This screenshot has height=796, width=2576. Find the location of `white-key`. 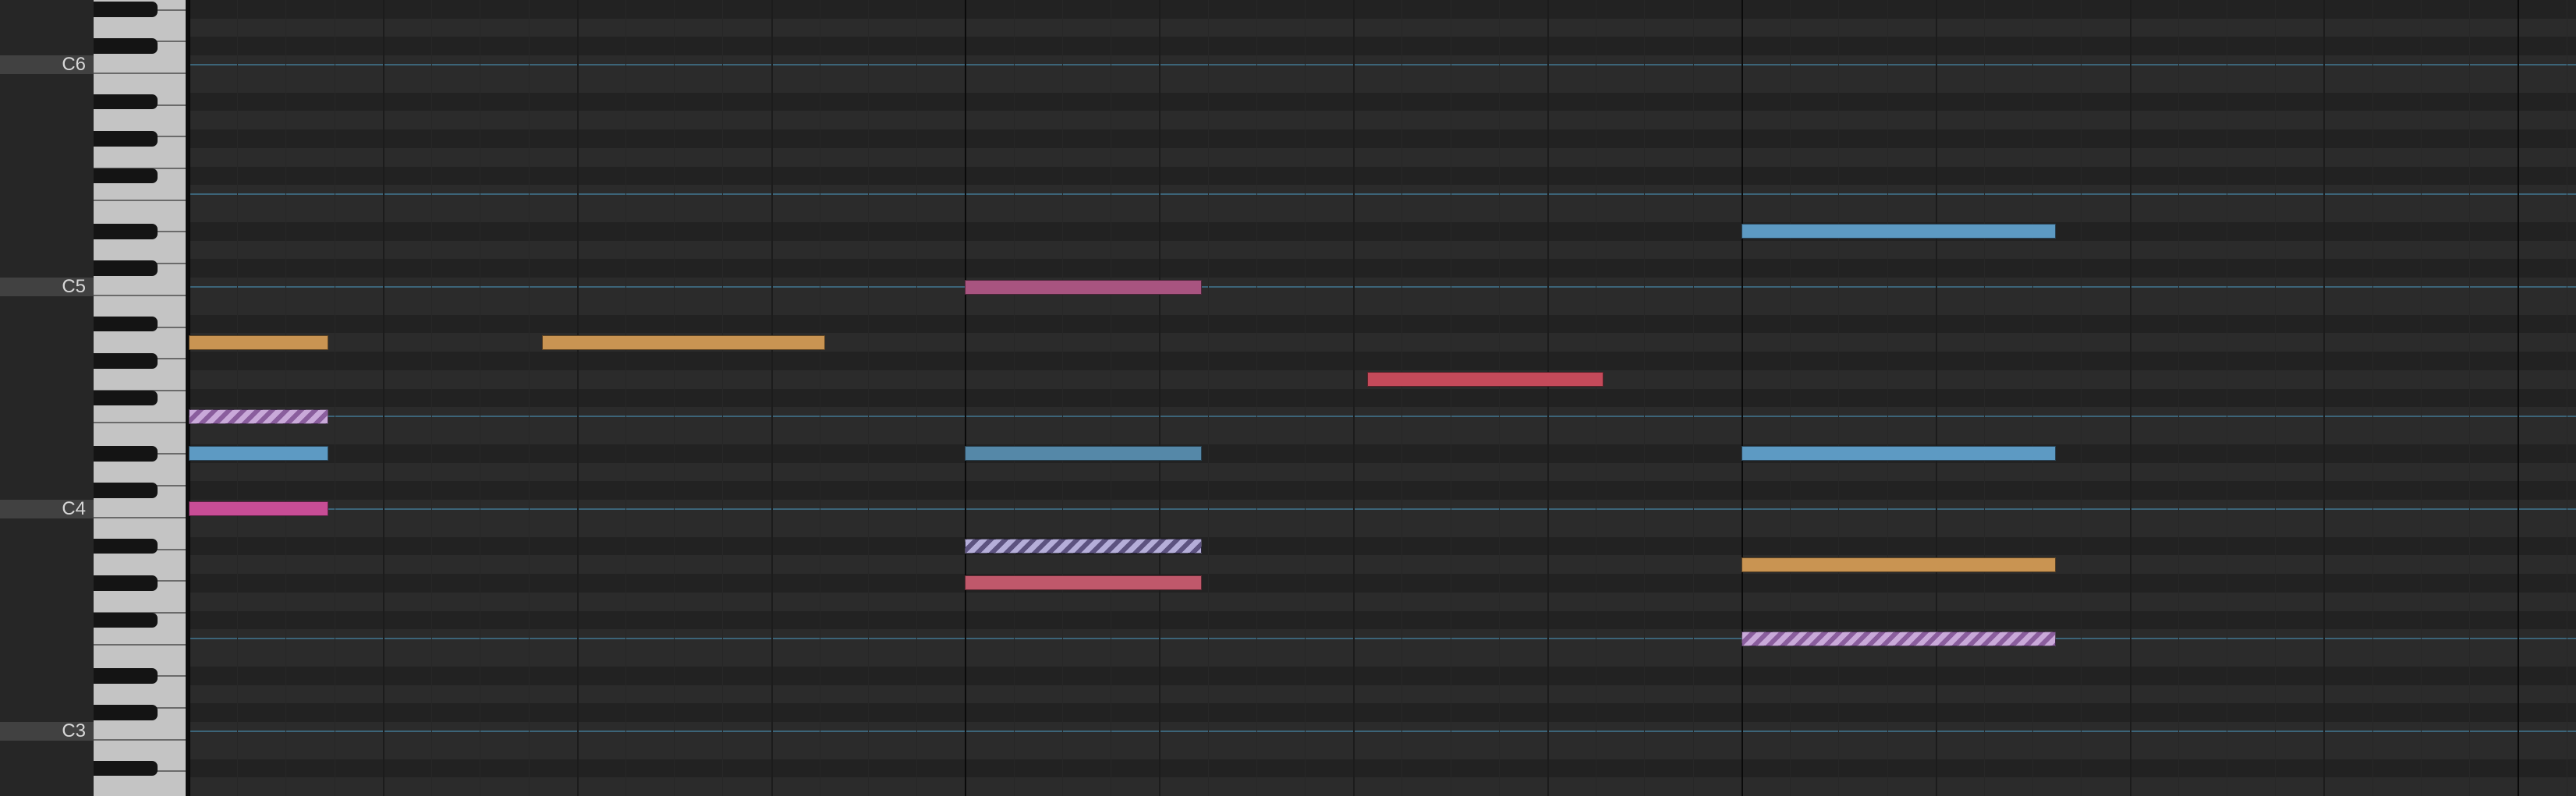

white-key is located at coordinates (140, 784).